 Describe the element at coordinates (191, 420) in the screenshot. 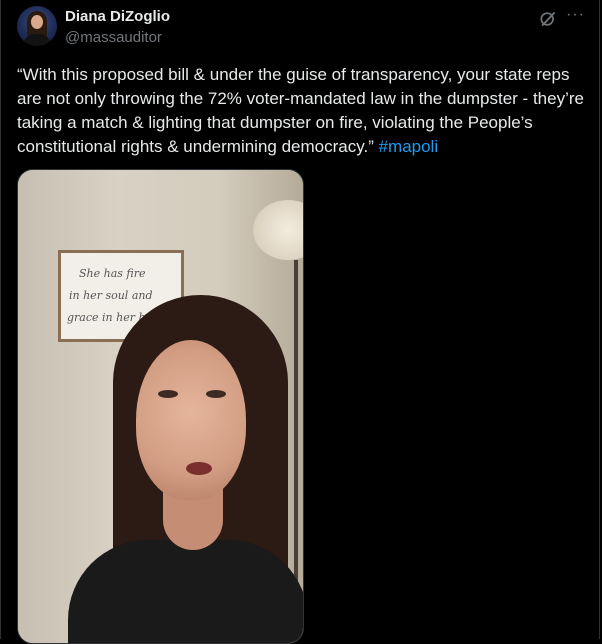

I see `person-face` at that location.